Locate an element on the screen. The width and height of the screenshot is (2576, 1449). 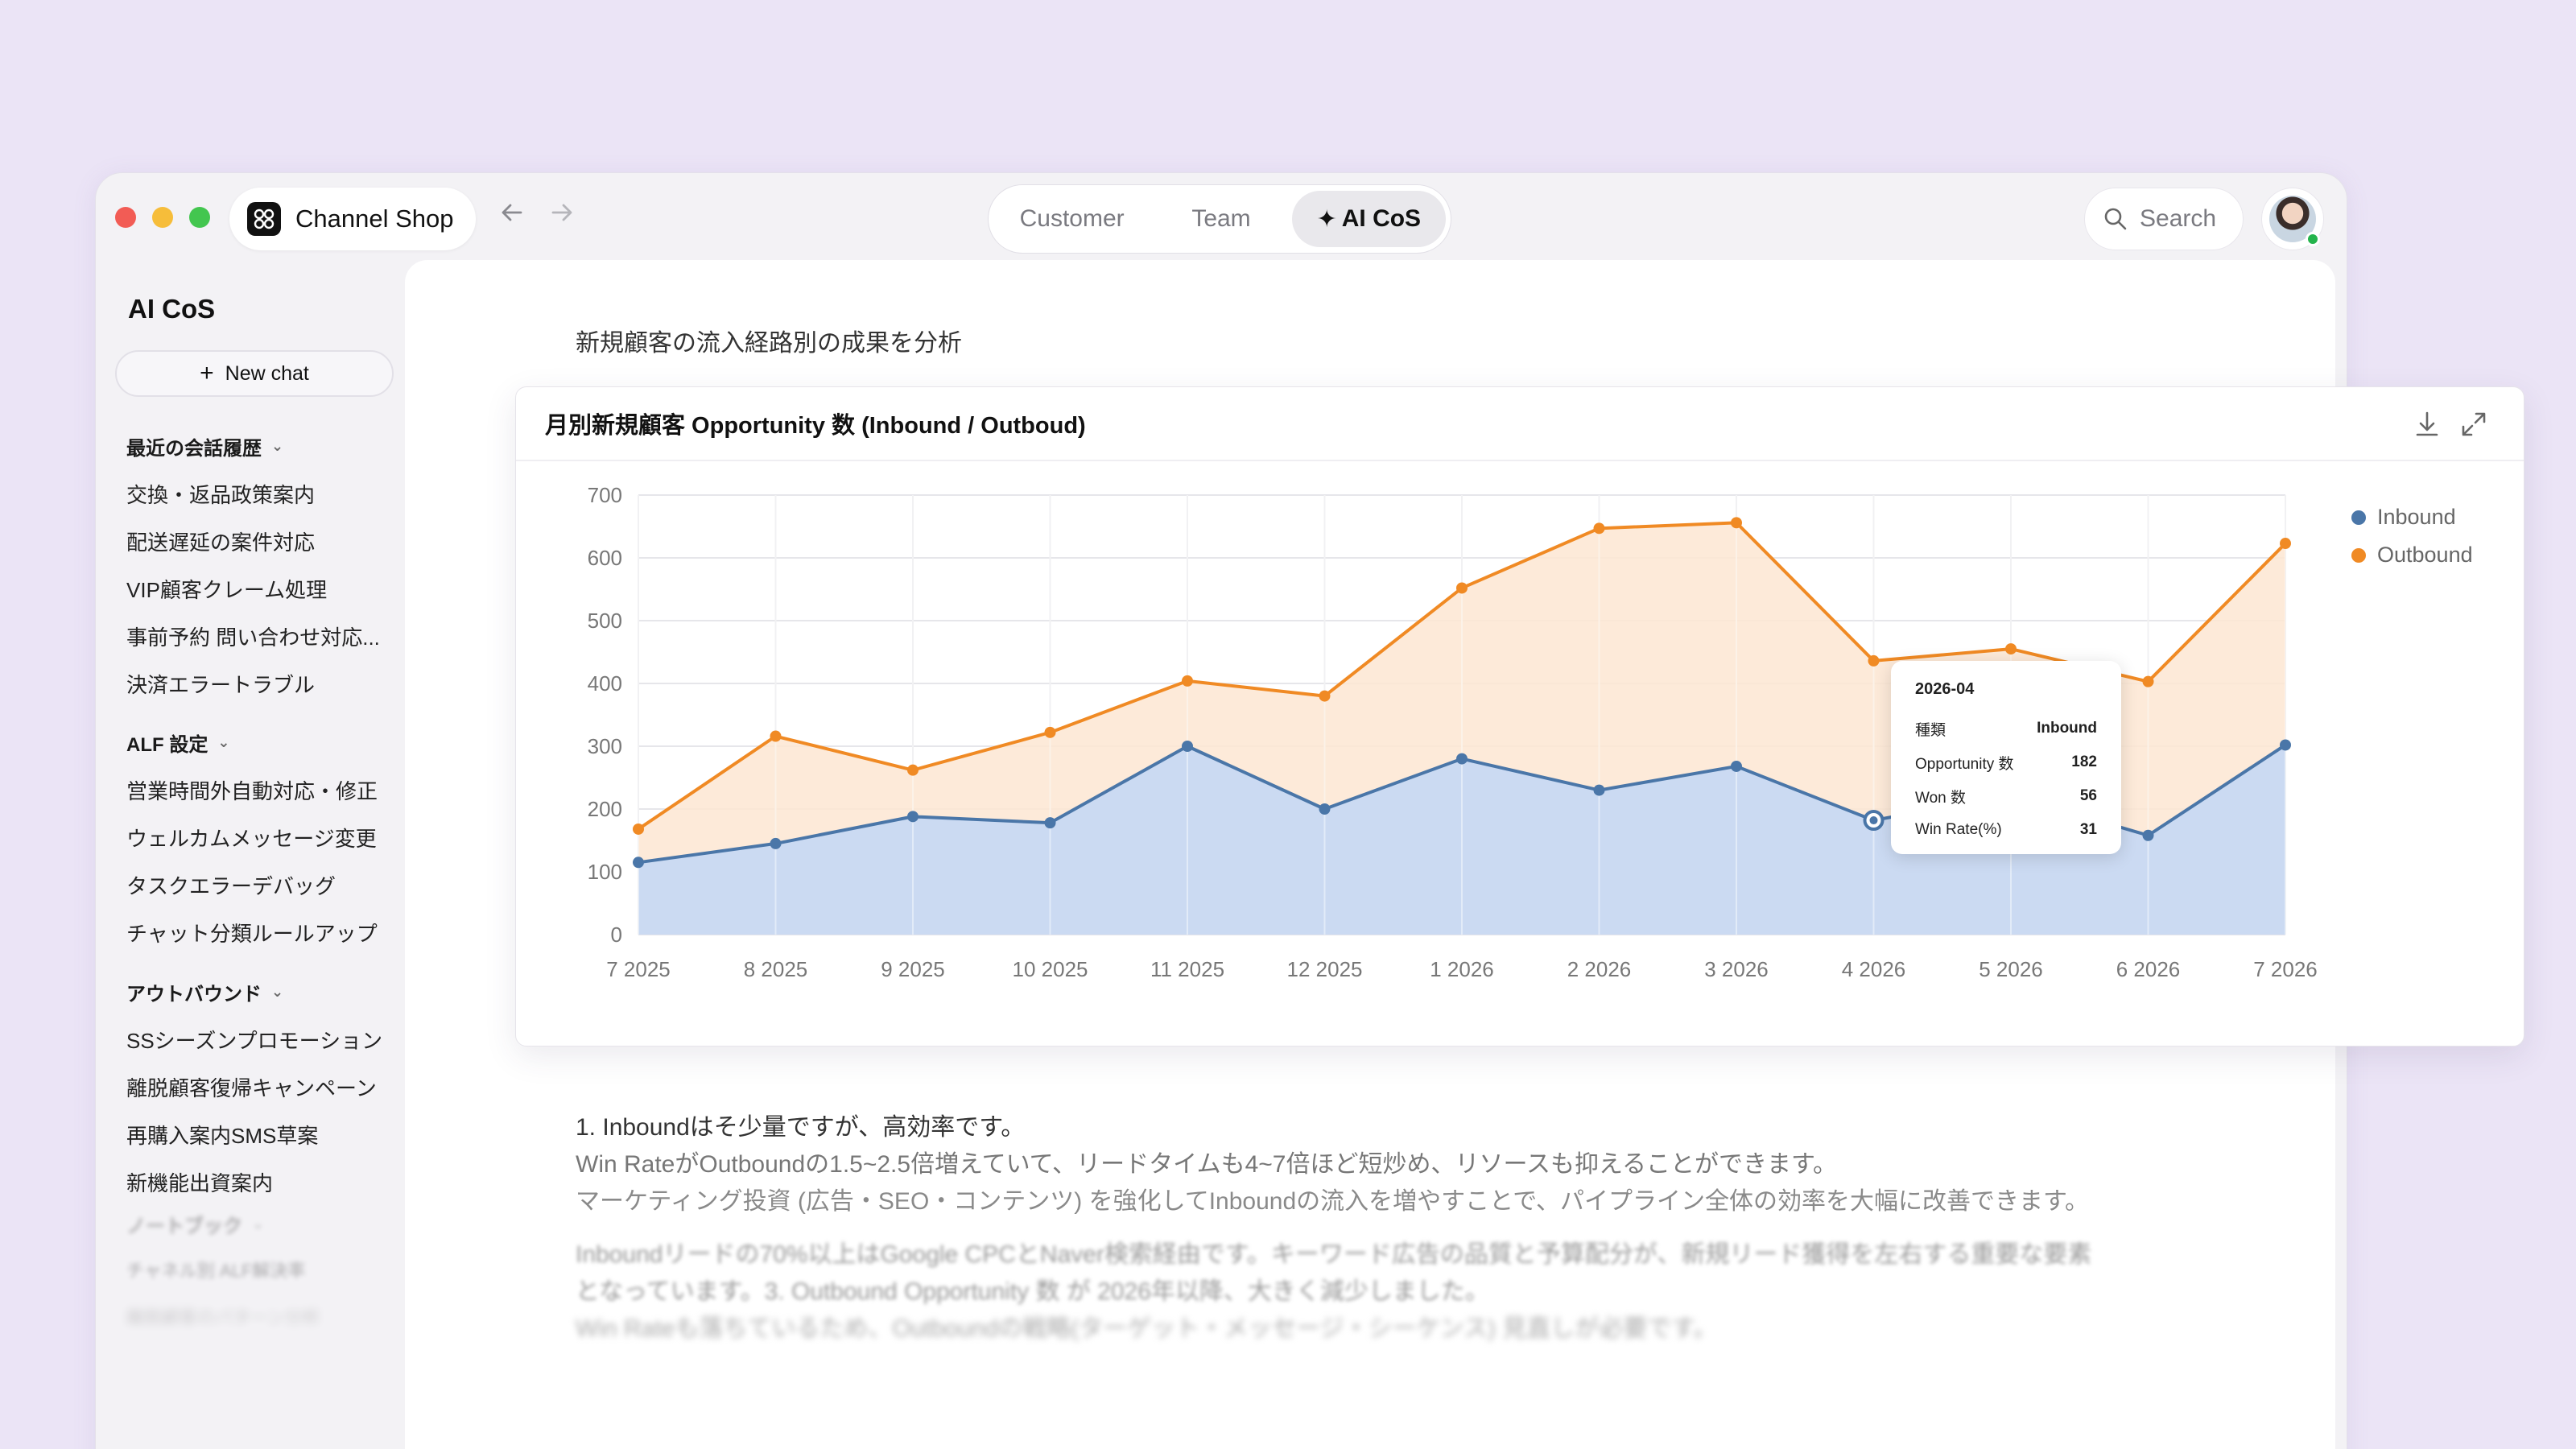
tab-team: Team is located at coordinates (1220, 219).